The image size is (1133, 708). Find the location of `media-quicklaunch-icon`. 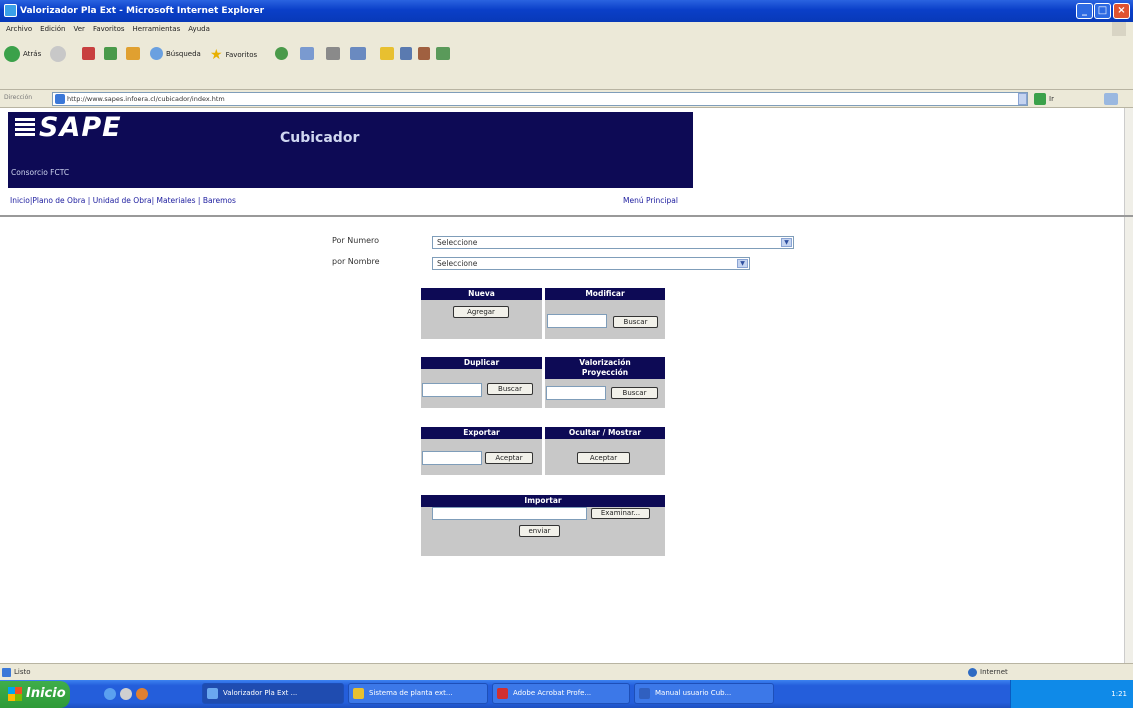

media-quicklaunch-icon is located at coordinates (142, 694).